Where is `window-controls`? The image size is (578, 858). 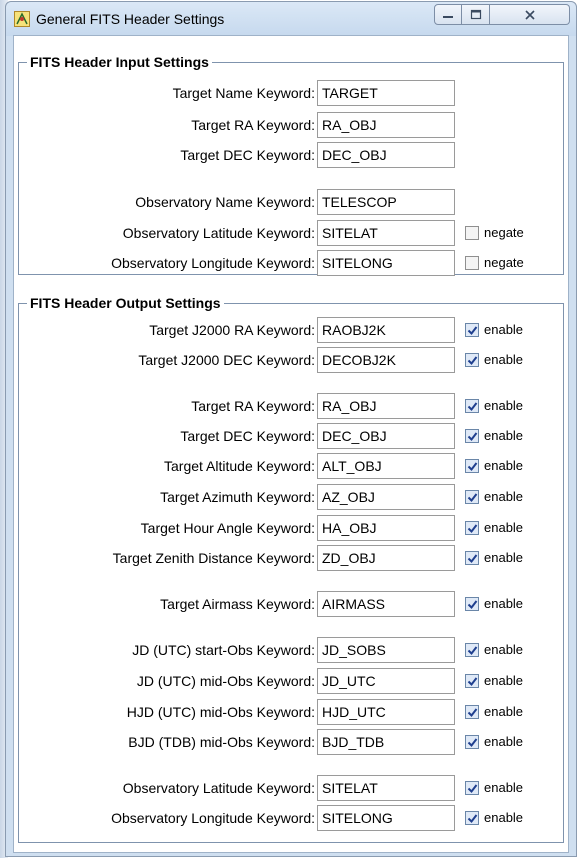
window-controls is located at coordinates (503, 15).